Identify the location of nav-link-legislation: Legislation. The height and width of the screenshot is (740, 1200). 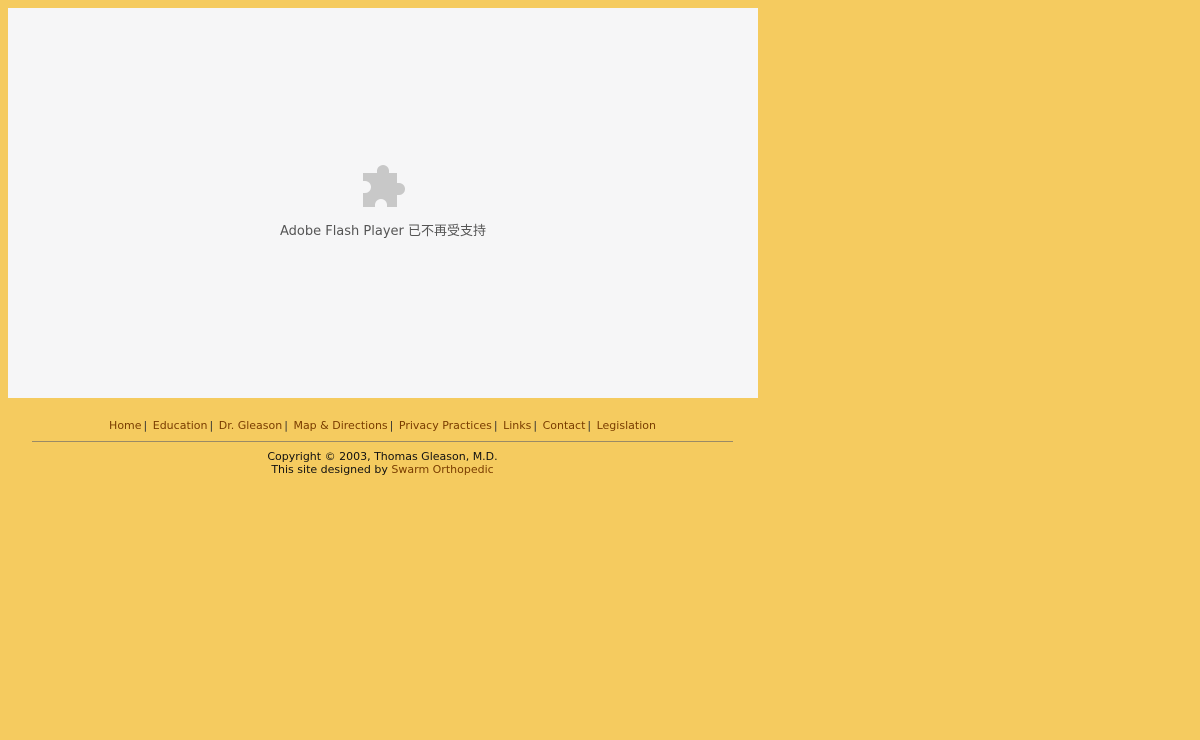
(626, 425).